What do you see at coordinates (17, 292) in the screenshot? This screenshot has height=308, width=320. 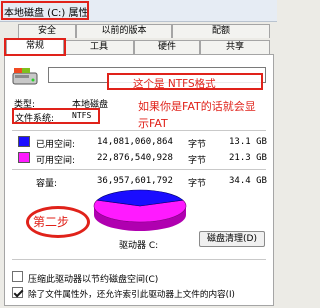 I see `index-checkbox` at bounding box center [17, 292].